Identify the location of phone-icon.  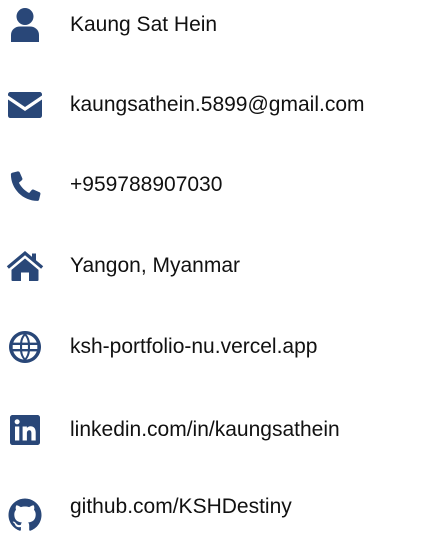
(25, 185).